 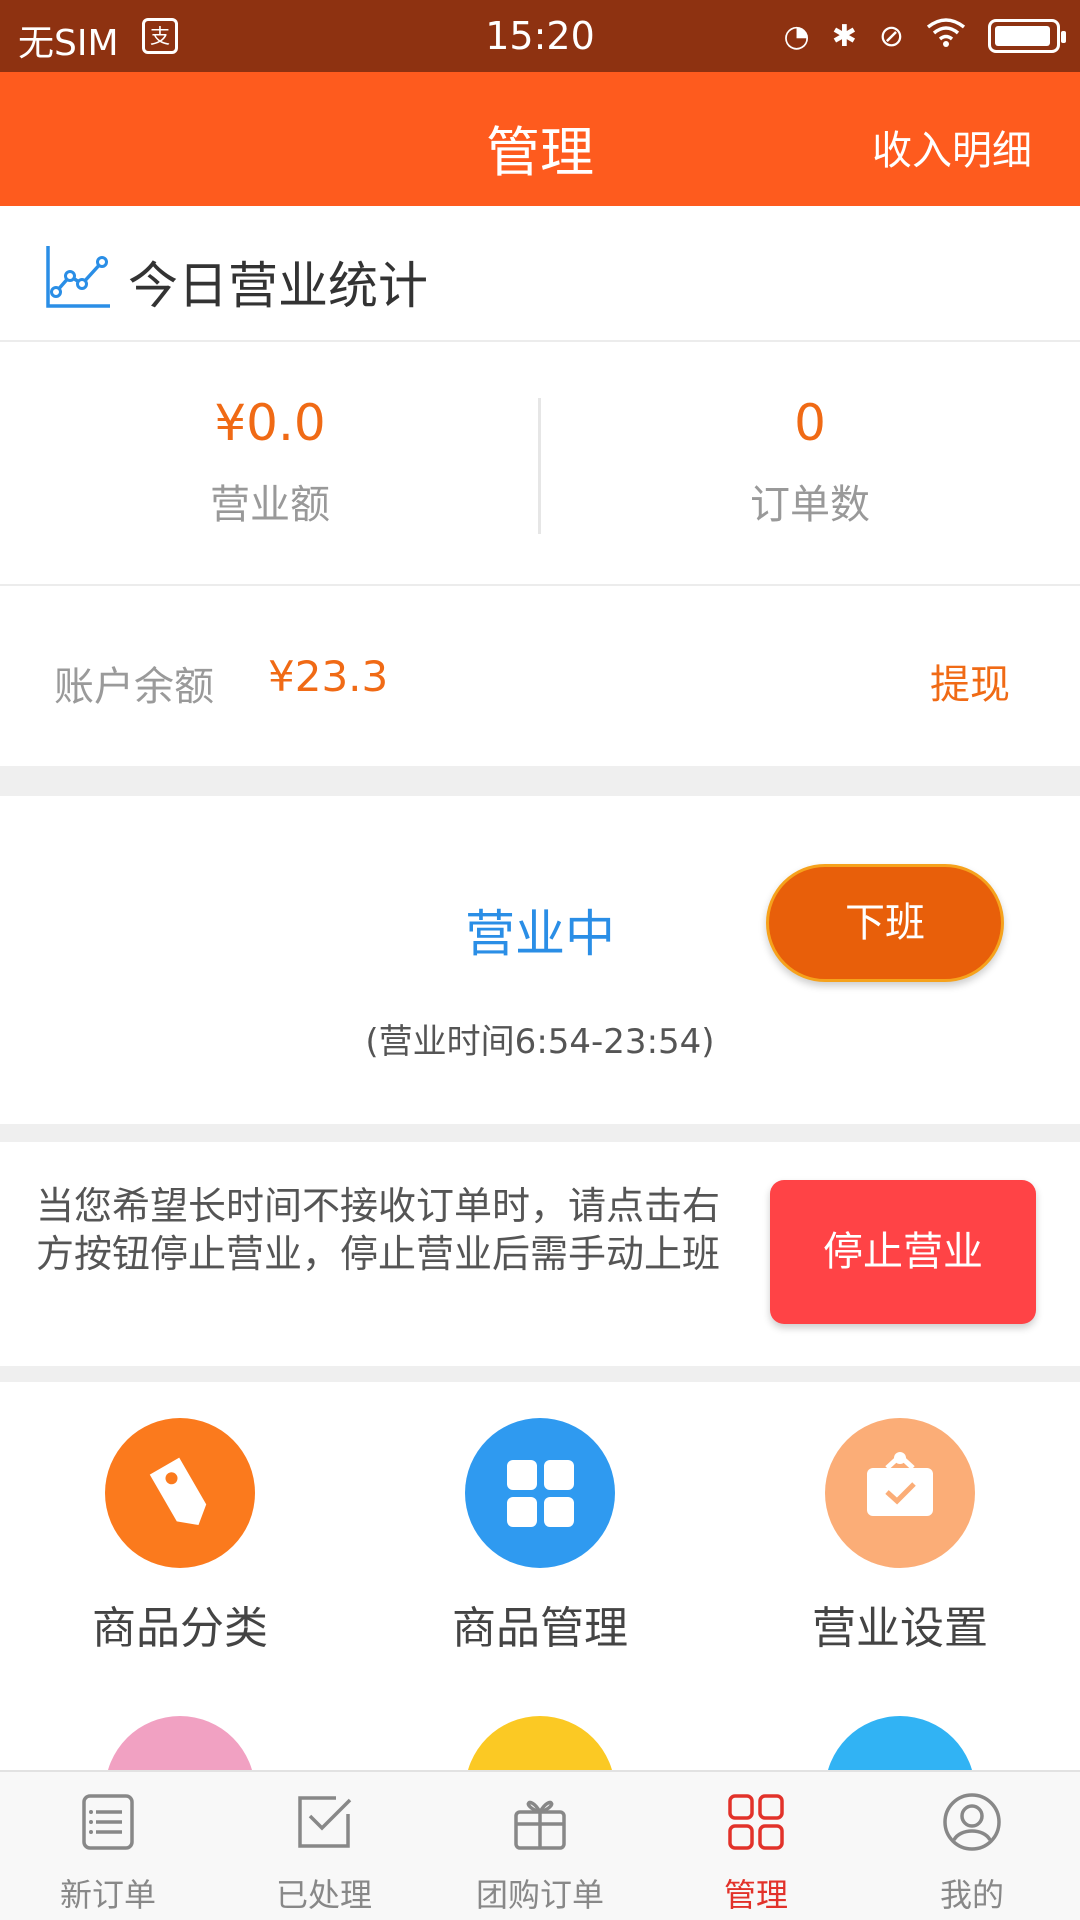 What do you see at coordinates (844, 36) in the screenshot?
I see `bluetooth-icon: ✱` at bounding box center [844, 36].